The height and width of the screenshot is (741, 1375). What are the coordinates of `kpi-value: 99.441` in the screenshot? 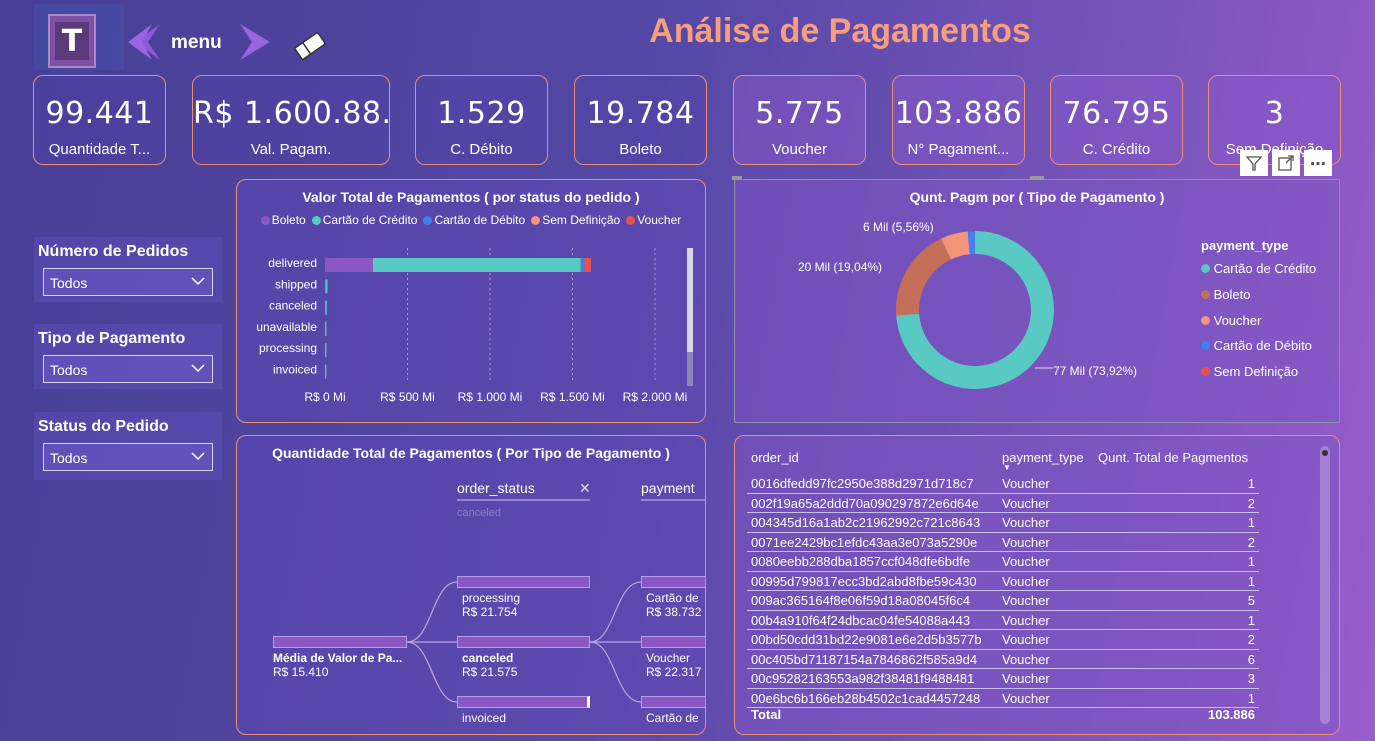 It's located at (99, 113).